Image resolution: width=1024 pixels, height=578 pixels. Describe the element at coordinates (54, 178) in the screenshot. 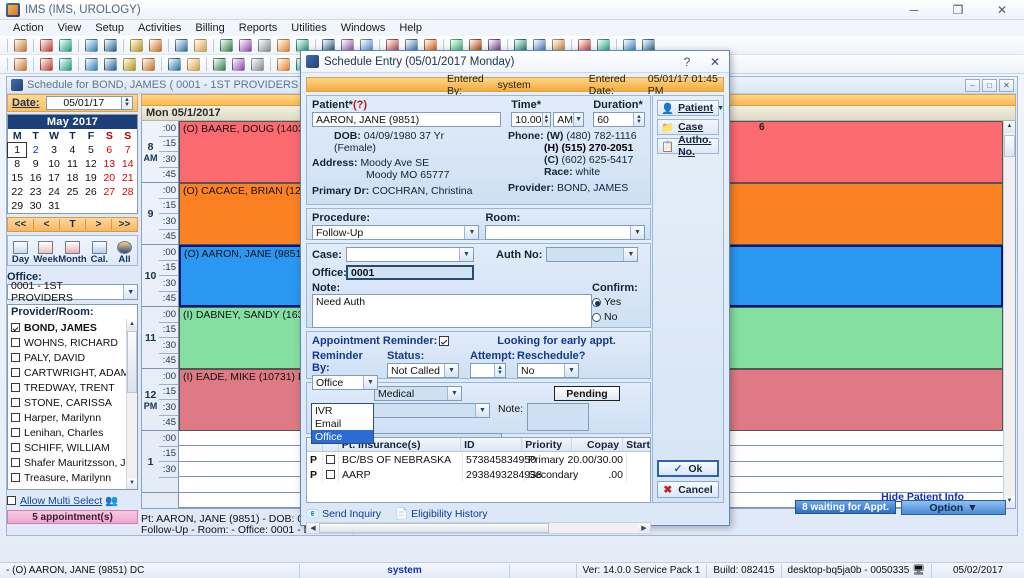

I see `calendar-day-17: 17` at that location.